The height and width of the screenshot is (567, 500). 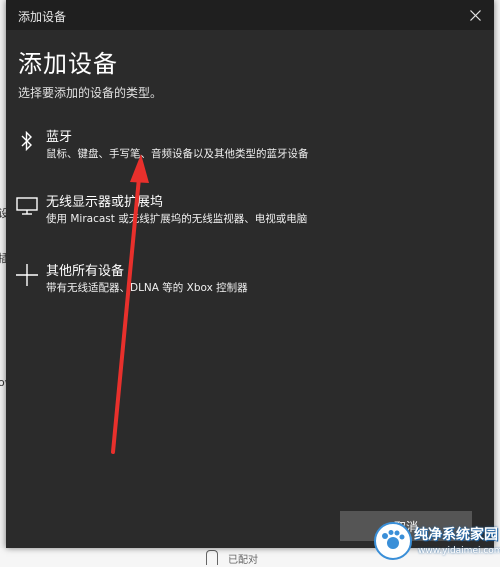 I want to click on watermark-title: 纯净系统家园, so click(x=456, y=535).